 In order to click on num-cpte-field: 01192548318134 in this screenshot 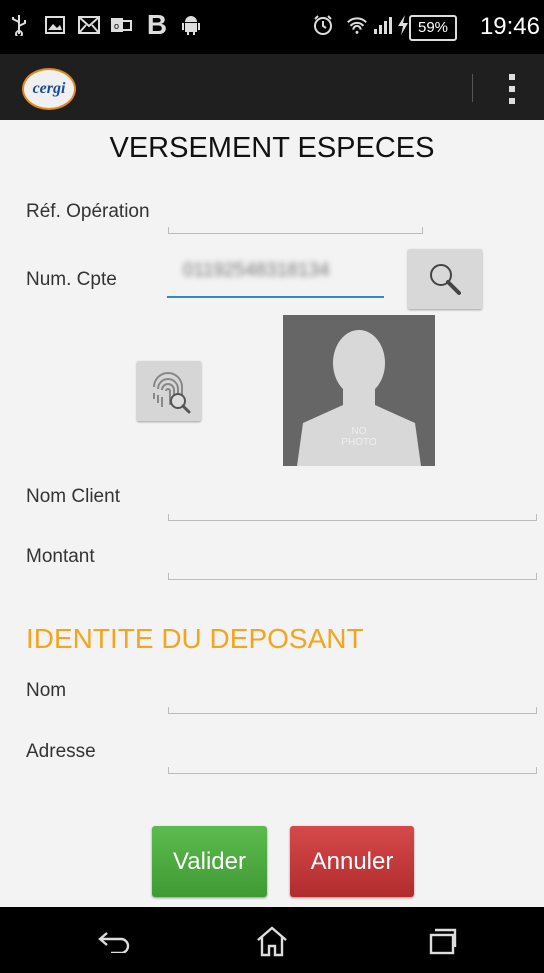, I will do `click(275, 275)`.